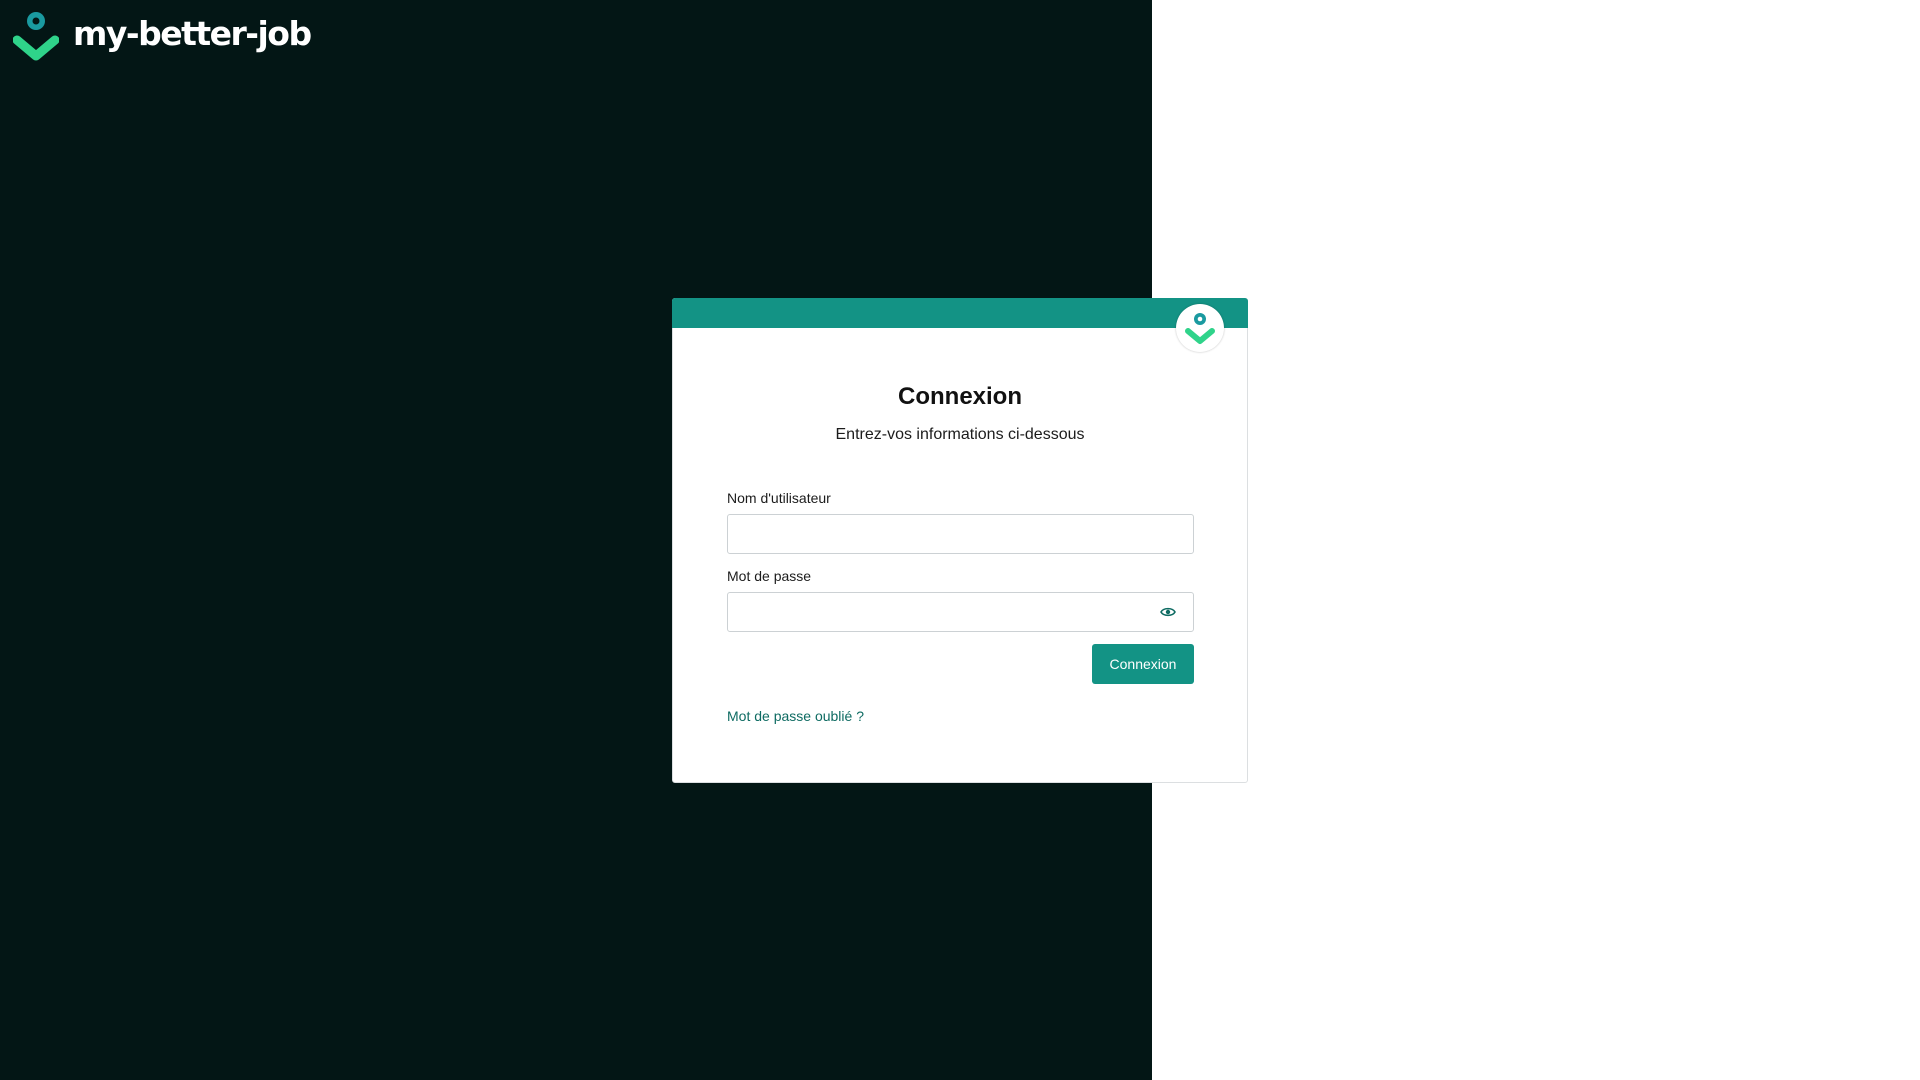  I want to click on card-header-bar, so click(960, 313).